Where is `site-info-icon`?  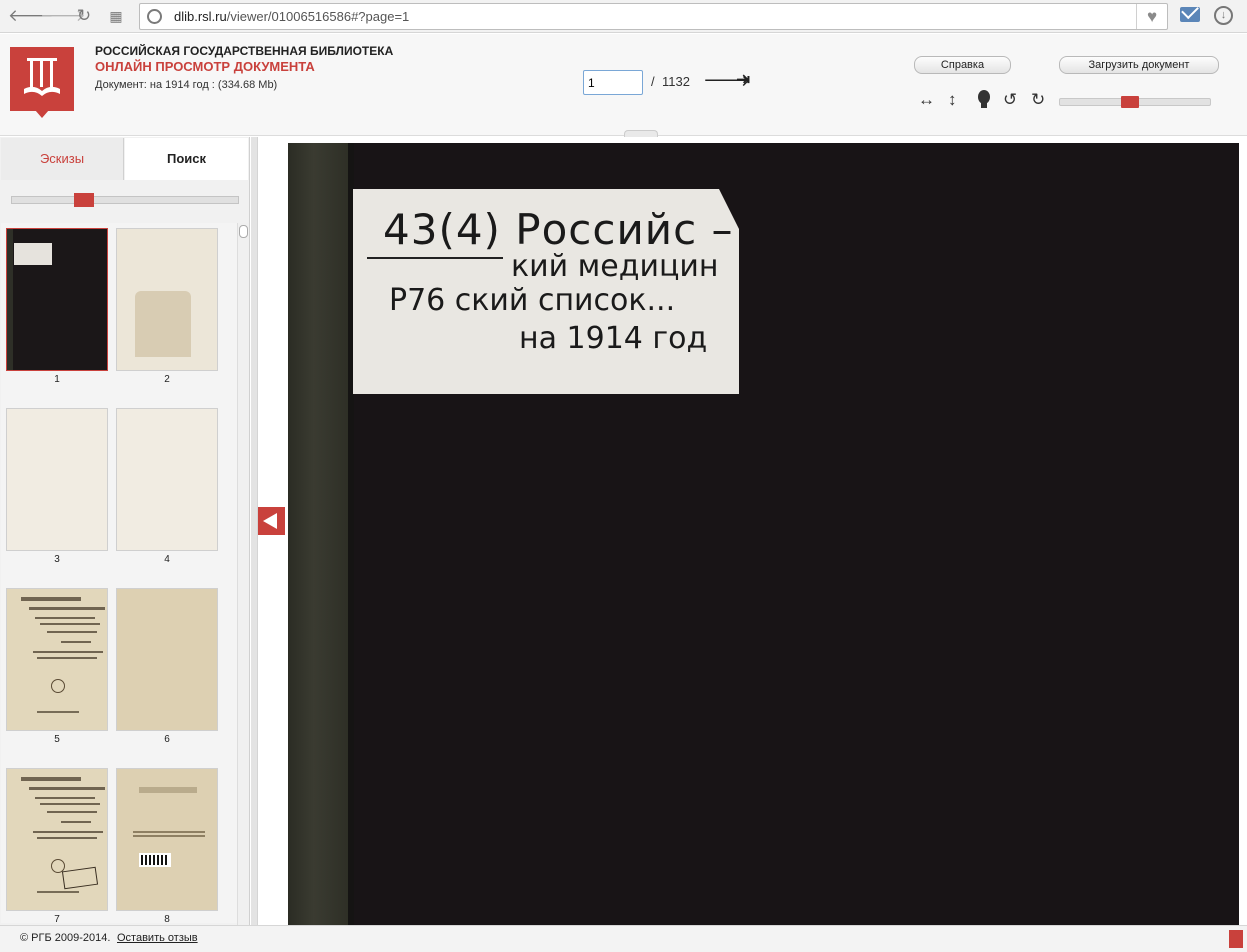 site-info-icon is located at coordinates (154, 16).